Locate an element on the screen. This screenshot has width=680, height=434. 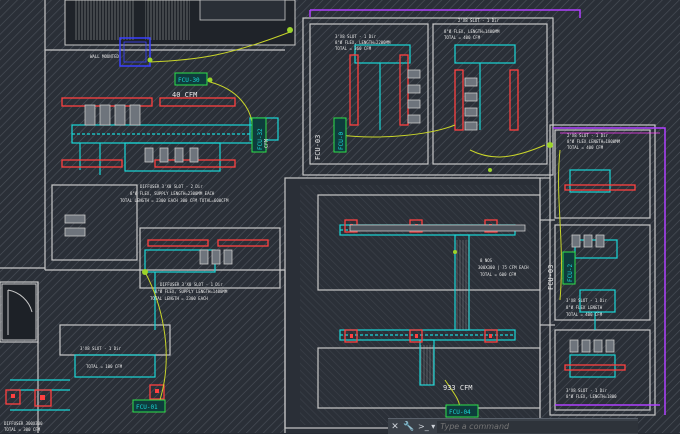
svg-text: 8"Ø FLEX LENGTH=1800MM is located at coordinates (594, 141).